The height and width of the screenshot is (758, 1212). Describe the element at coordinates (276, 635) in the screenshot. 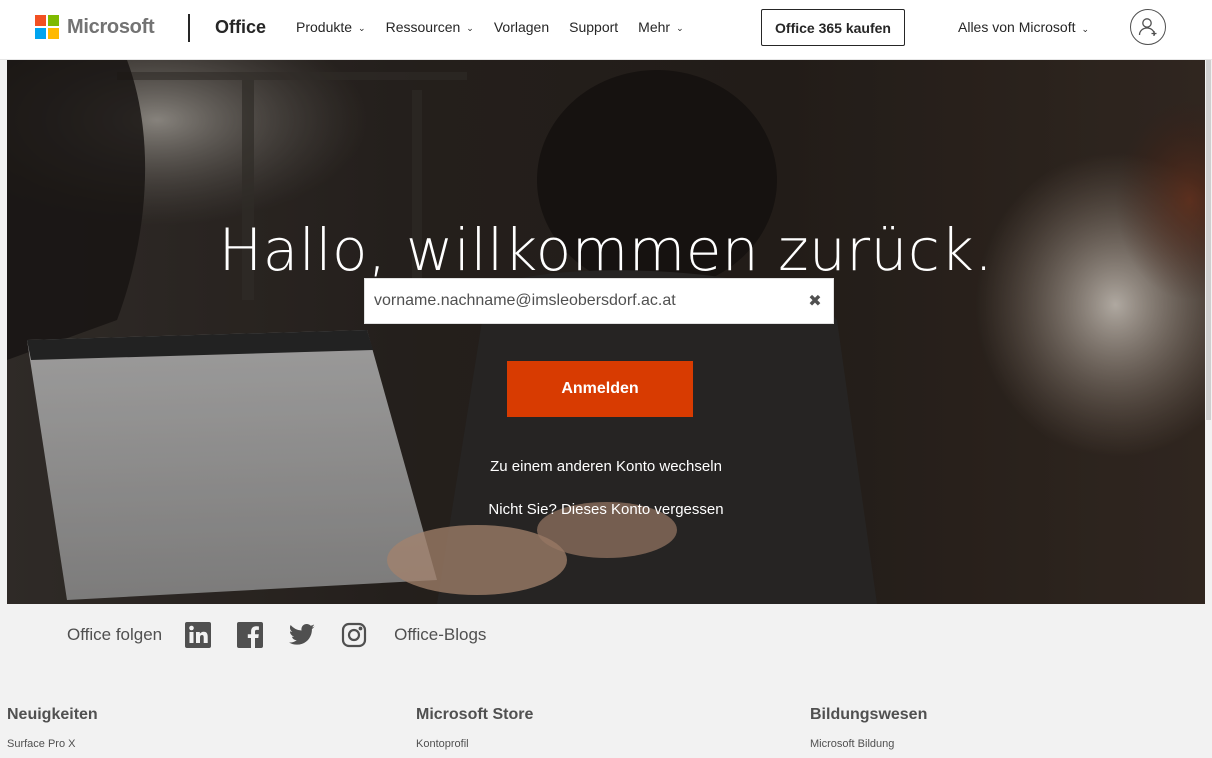

I see `follow-office-row: Office folgen Office-Blogs` at that location.